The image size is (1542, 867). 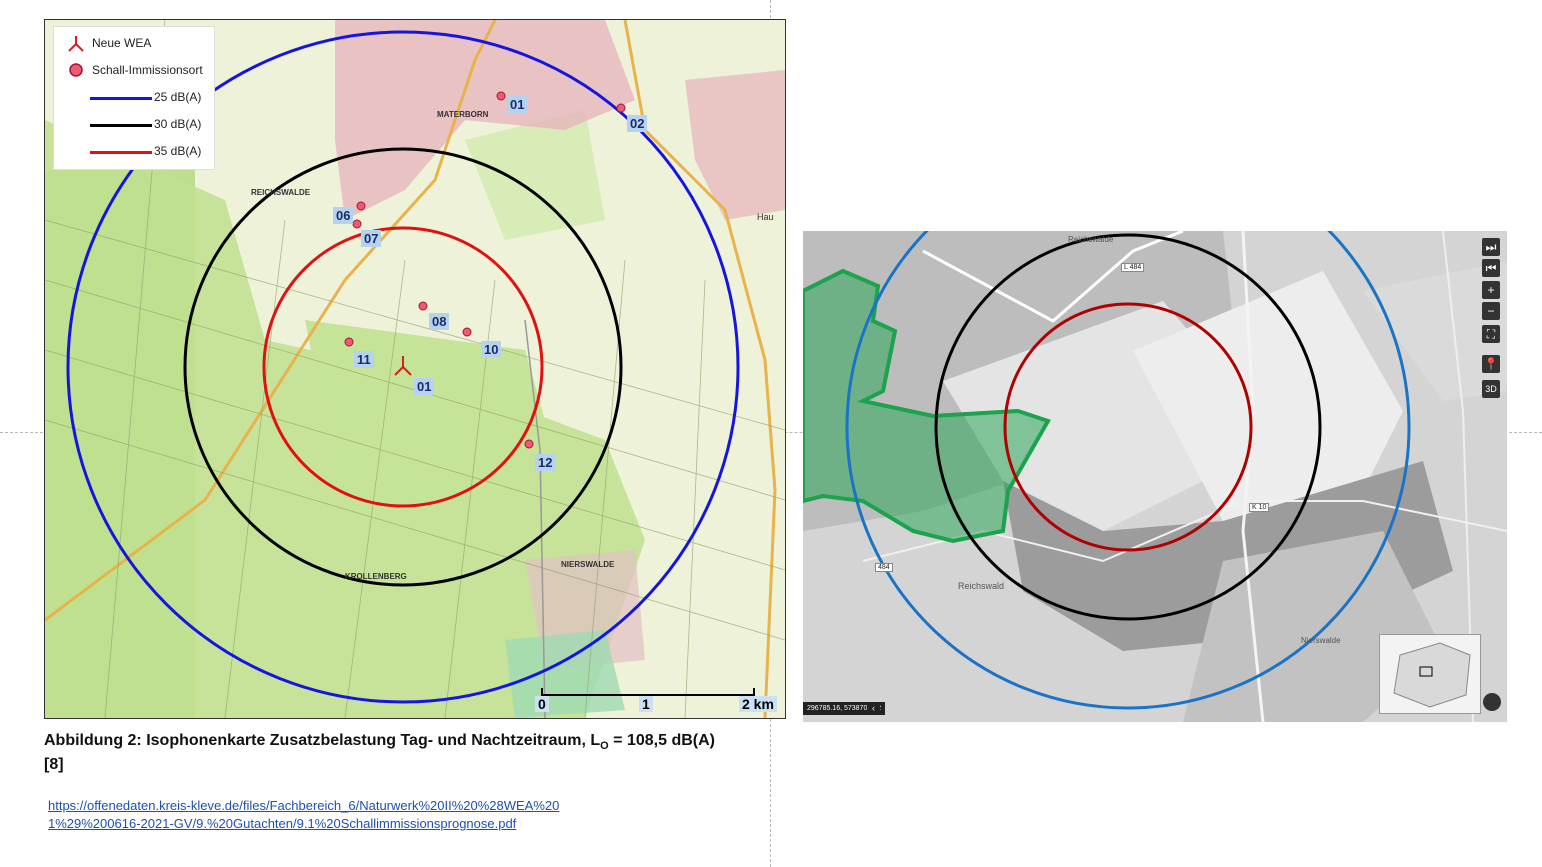 I want to click on place-label: Hau, so click(x=765, y=217).